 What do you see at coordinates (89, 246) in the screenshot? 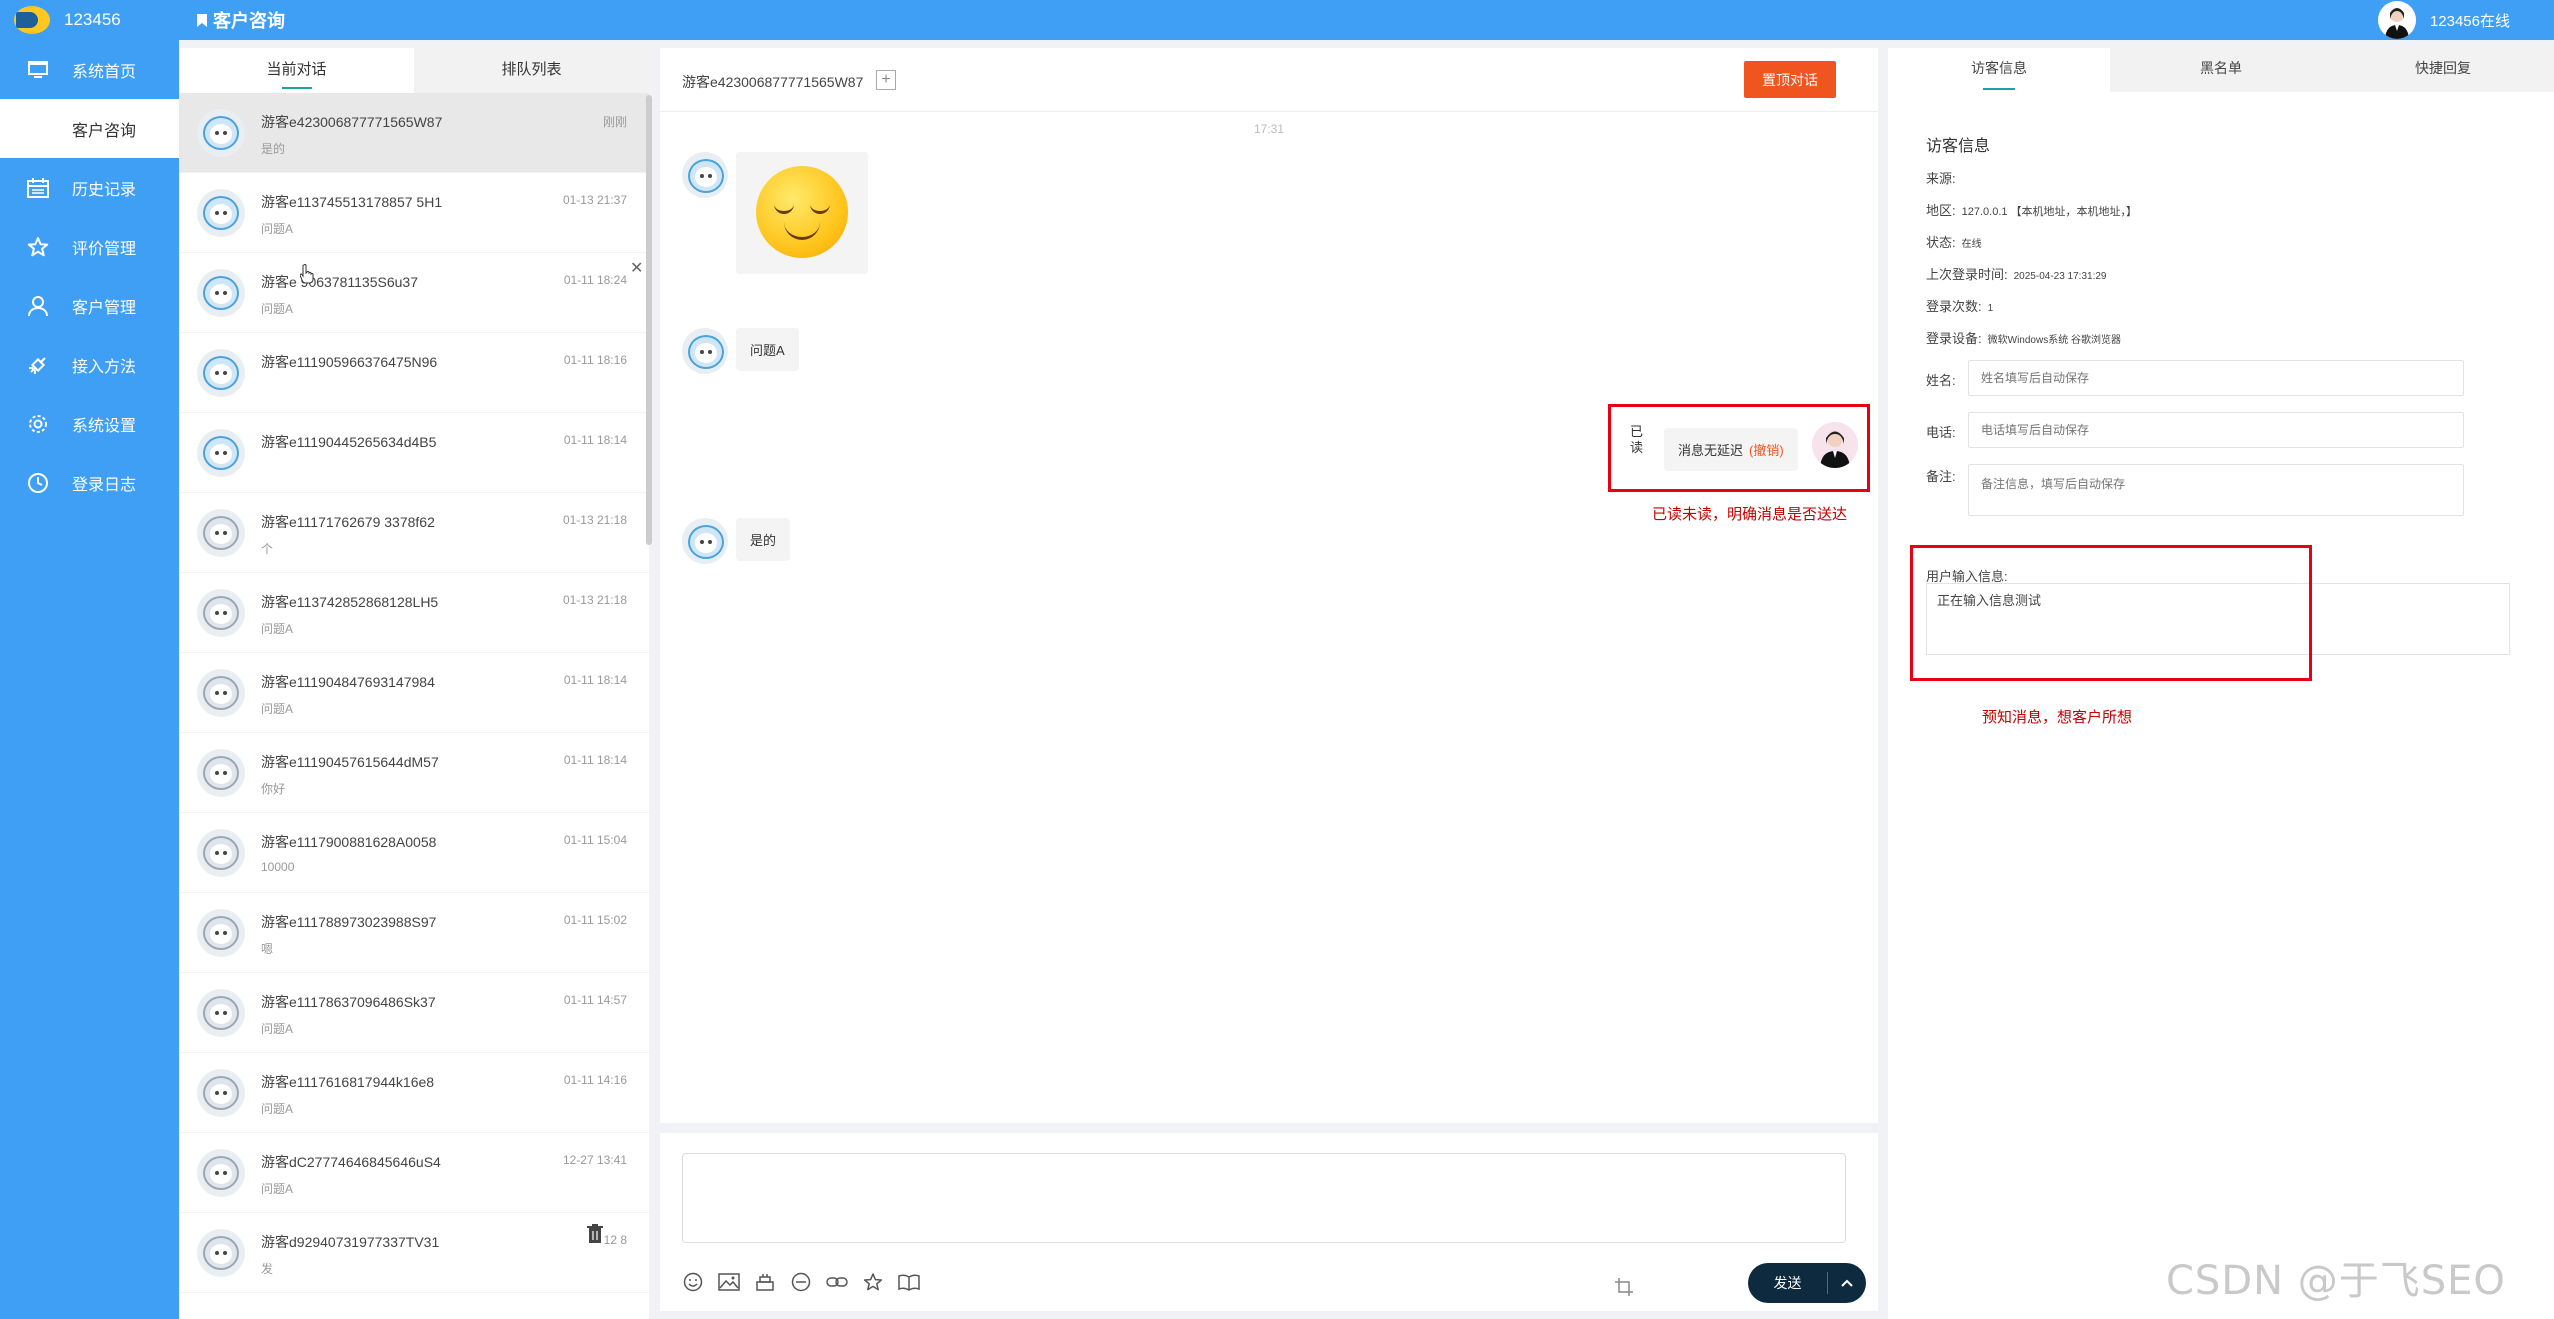
I see `nav-item-rating: 评价管理` at bounding box center [89, 246].